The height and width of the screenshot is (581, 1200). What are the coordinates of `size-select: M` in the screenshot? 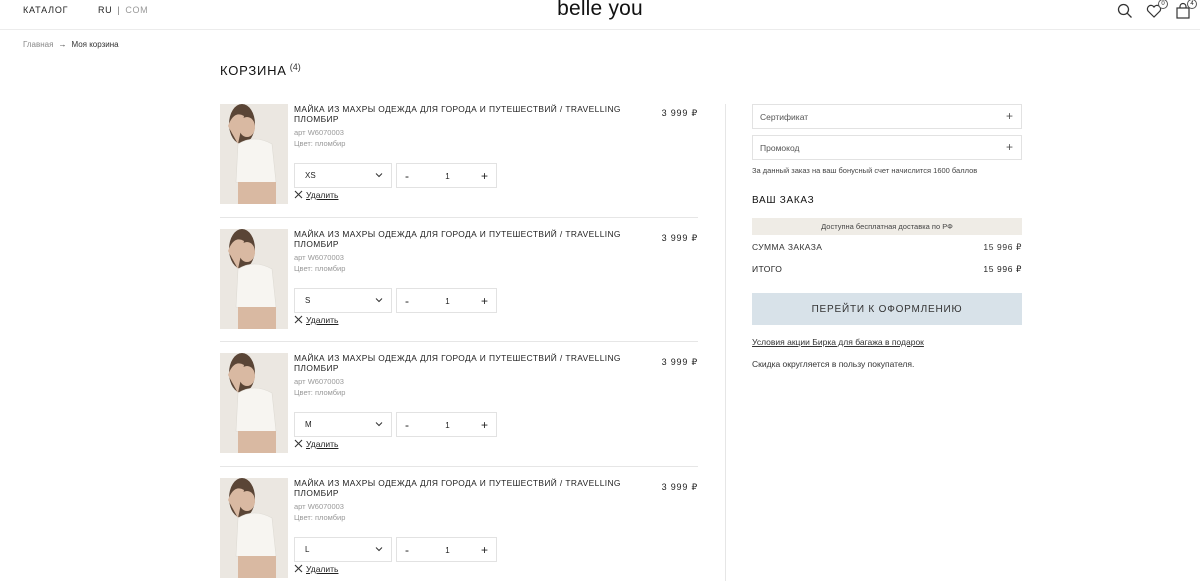 It's located at (343, 424).